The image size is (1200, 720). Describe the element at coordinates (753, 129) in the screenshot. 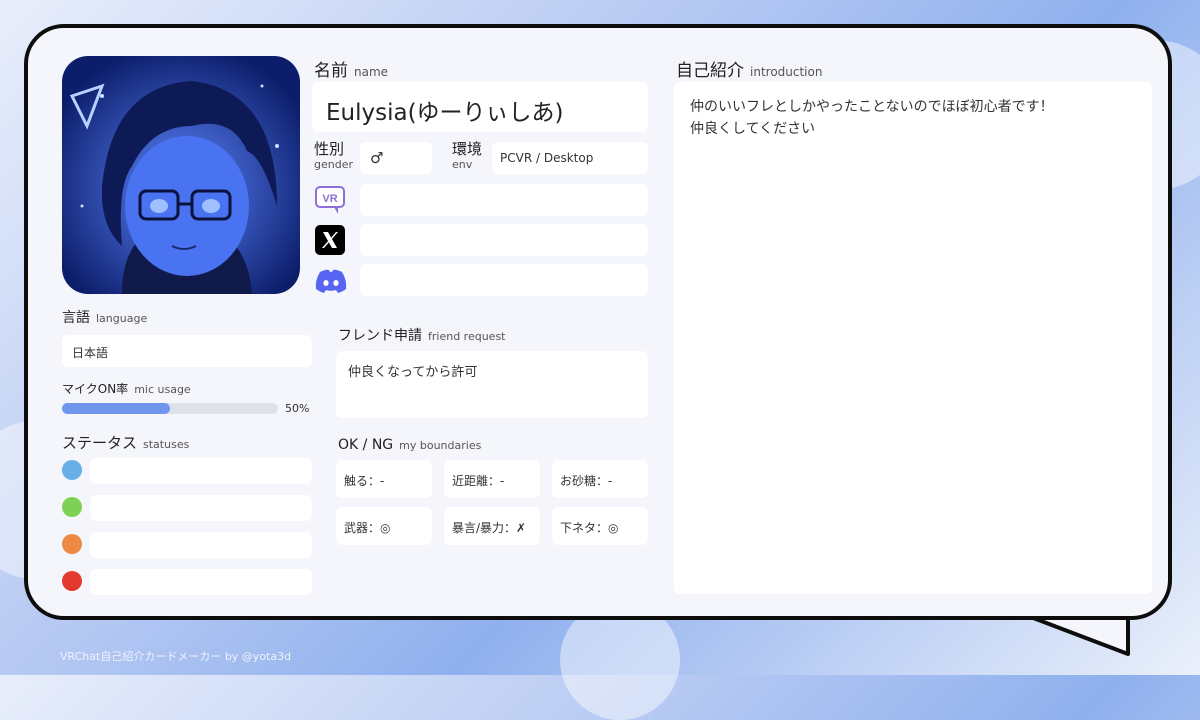

I see `intro-line: 仲良くしてください` at that location.